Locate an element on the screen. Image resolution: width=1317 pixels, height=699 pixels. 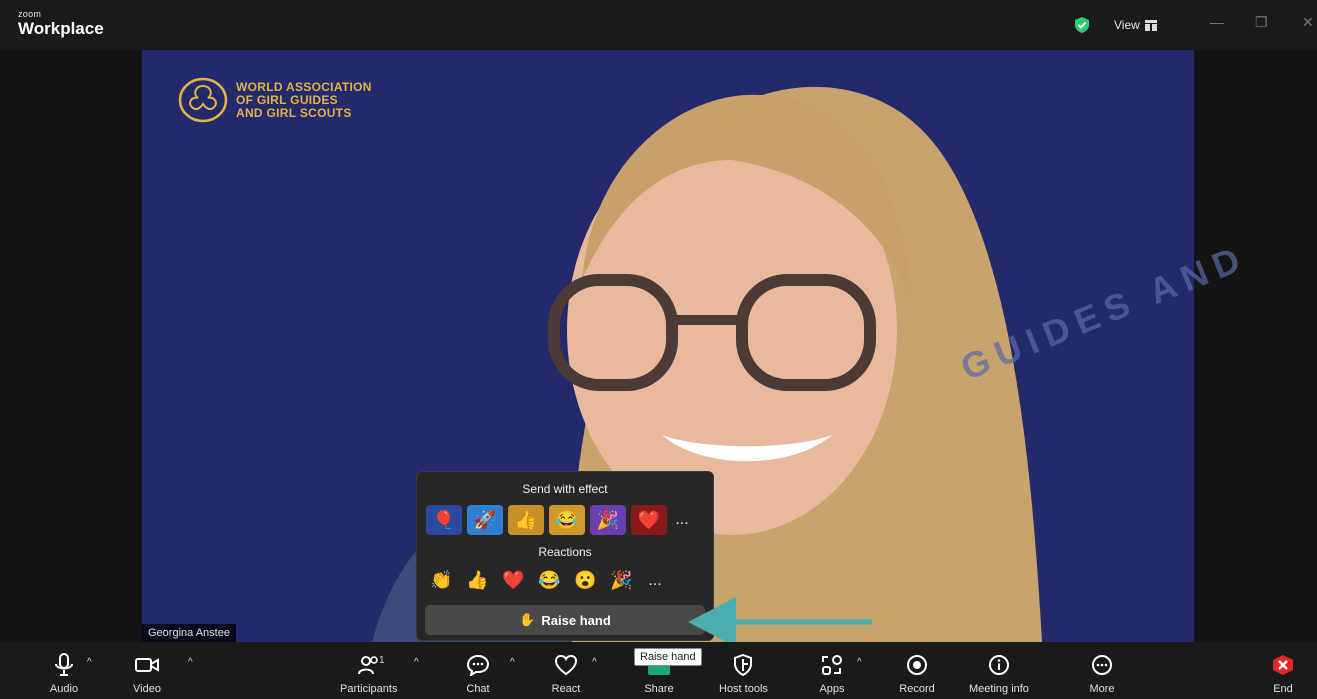
end-label: End is located at coordinates (1283, 689).